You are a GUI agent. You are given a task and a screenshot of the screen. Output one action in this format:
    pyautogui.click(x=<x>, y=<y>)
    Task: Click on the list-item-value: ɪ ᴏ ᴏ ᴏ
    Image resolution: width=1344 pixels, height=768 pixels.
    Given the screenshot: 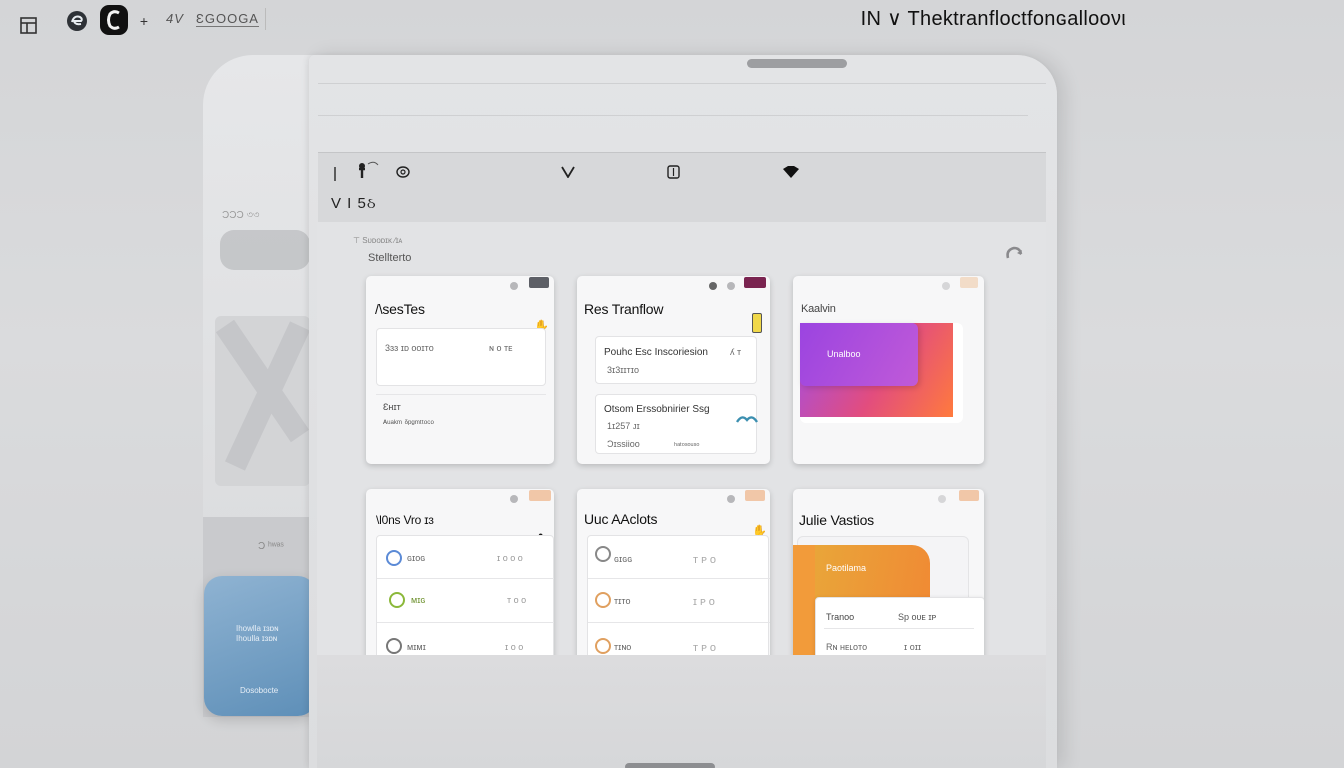 What is the action you would take?
    pyautogui.click(x=510, y=558)
    